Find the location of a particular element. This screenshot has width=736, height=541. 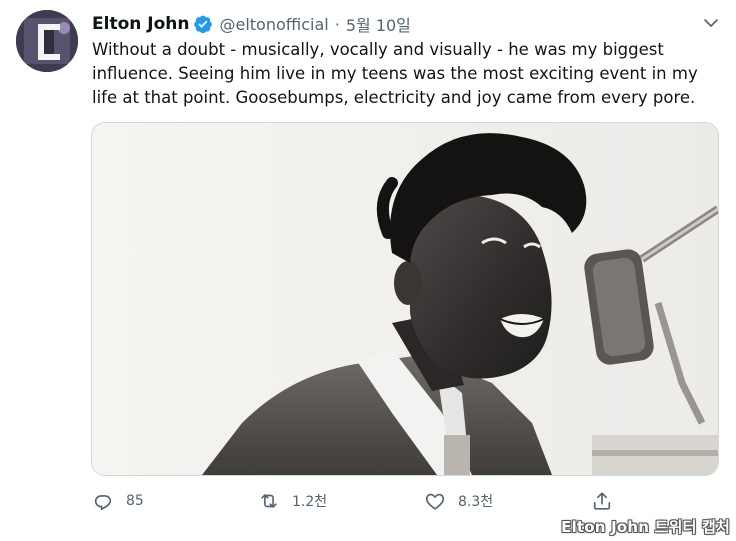

share-icon is located at coordinates (602, 501).